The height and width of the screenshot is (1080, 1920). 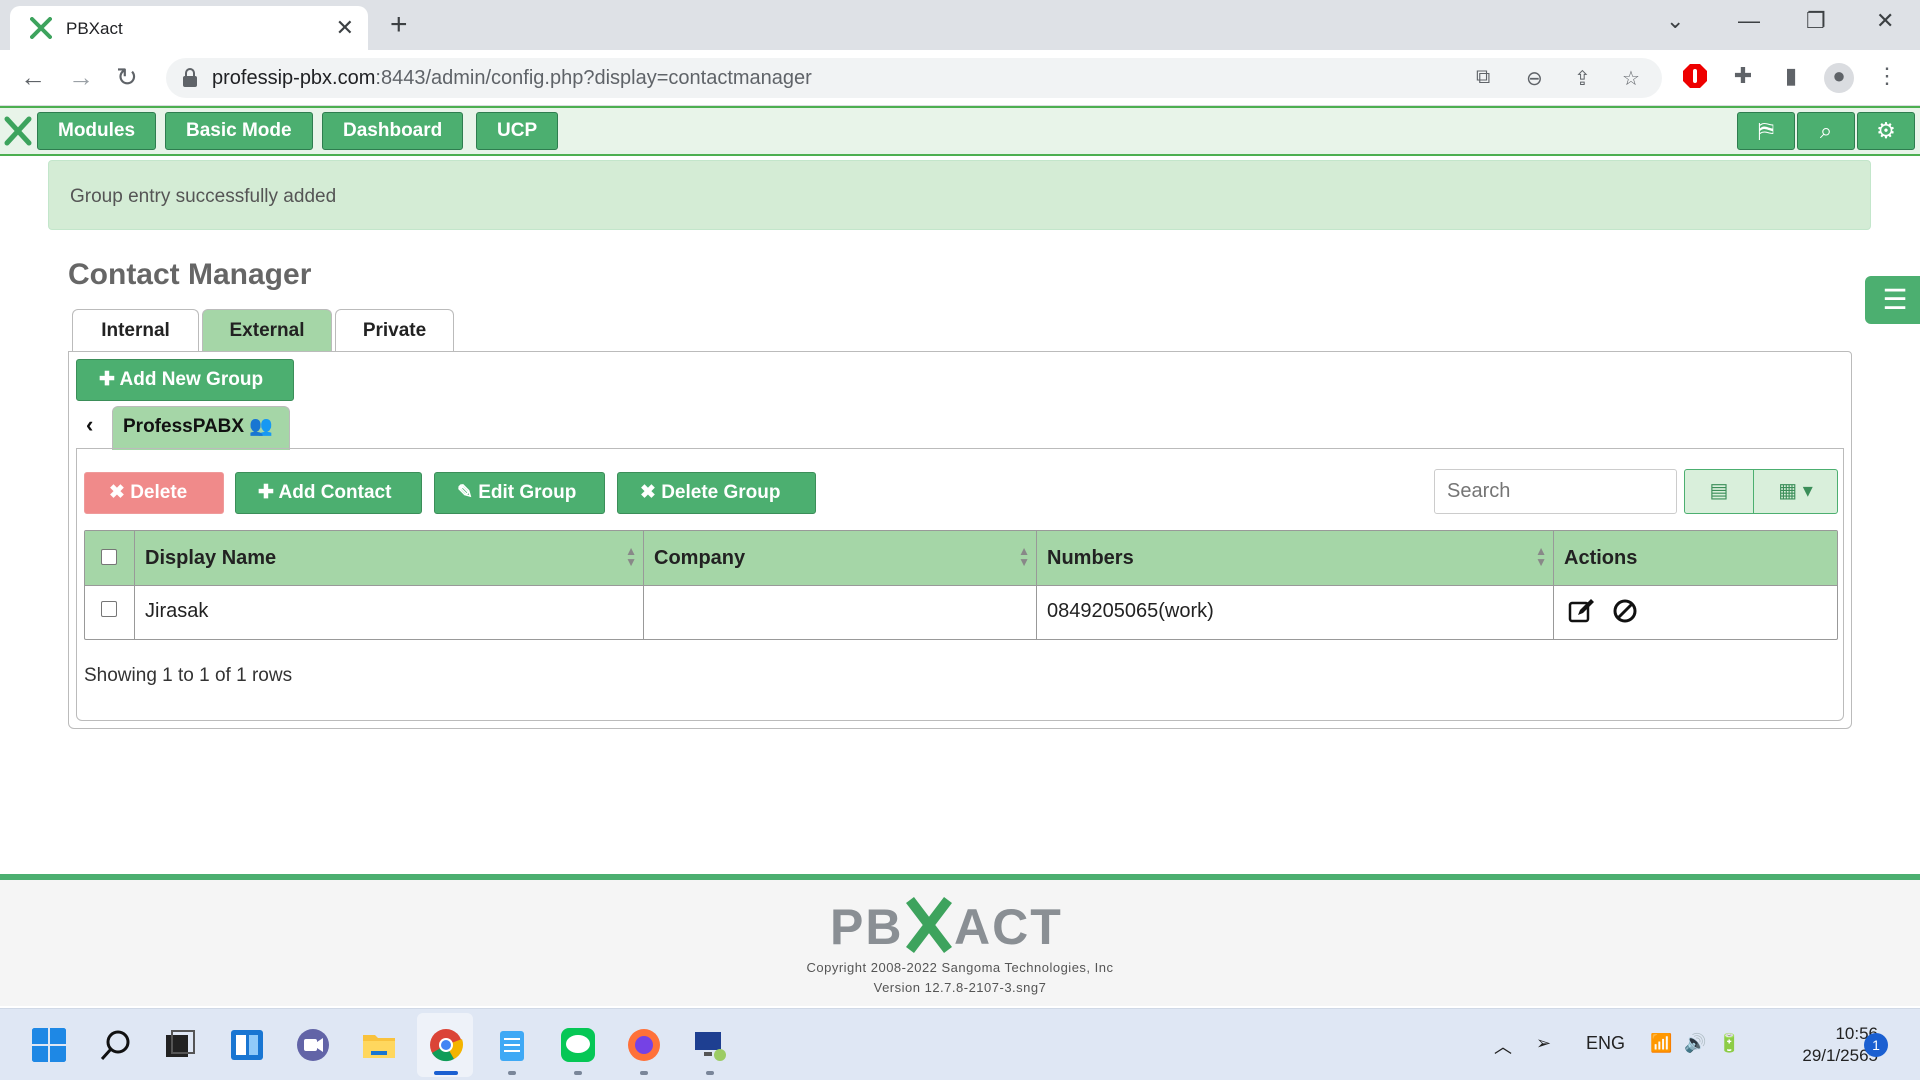 What do you see at coordinates (1582, 611) in the screenshot?
I see `edit-contact-icon` at bounding box center [1582, 611].